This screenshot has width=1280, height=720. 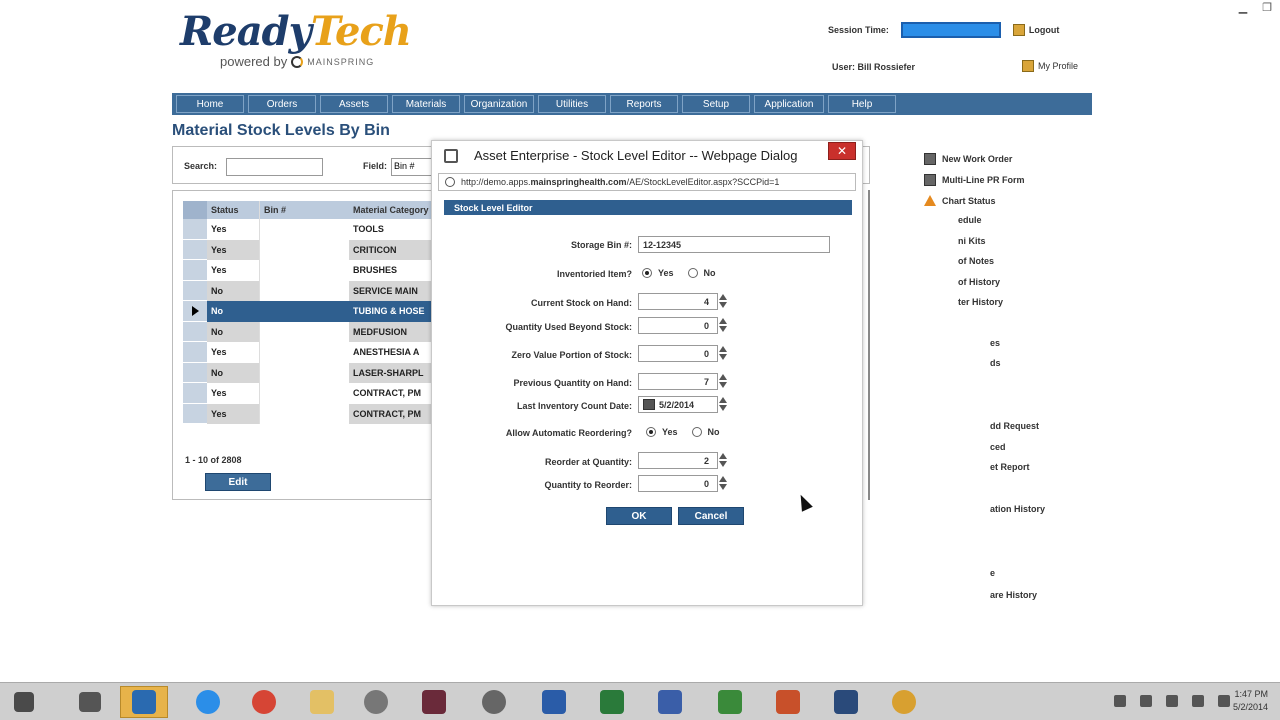 I want to click on nav-utilities: Utilities, so click(x=572, y=104).